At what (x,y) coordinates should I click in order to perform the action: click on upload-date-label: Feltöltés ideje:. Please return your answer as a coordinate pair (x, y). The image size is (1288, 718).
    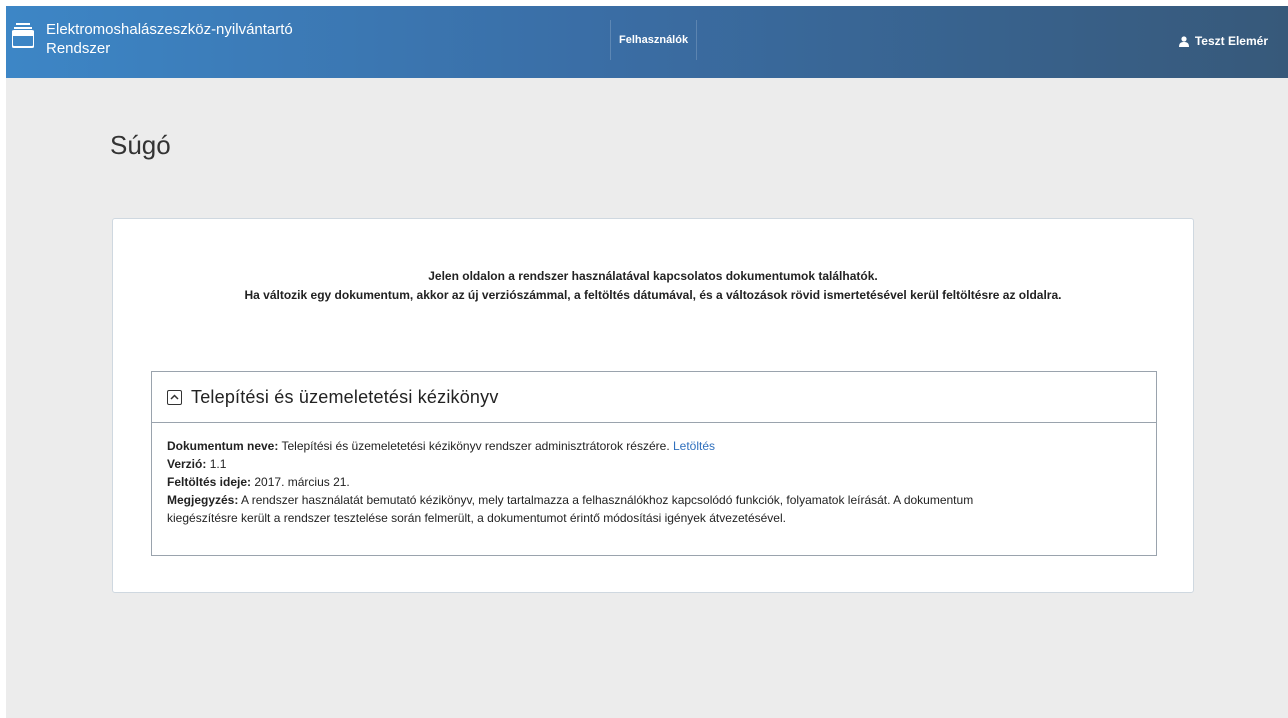
    Looking at the image, I should click on (209, 482).